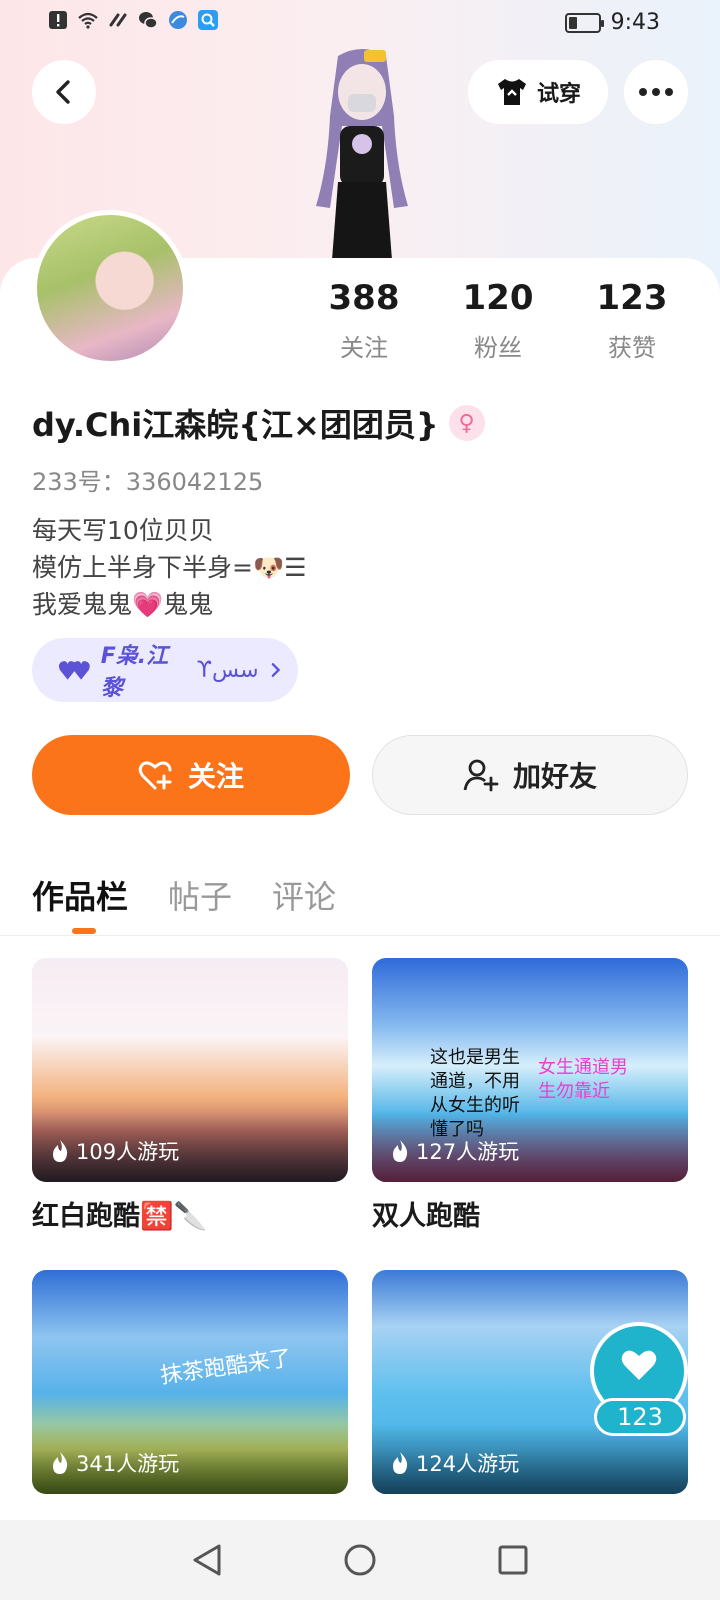  I want to click on chevron-left-icon, so click(63, 92).